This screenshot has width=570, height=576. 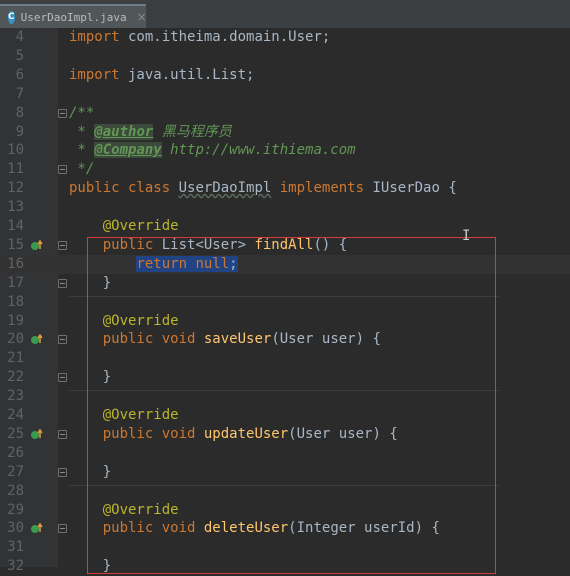 I want to click on line-number: 12, so click(x=15, y=188).